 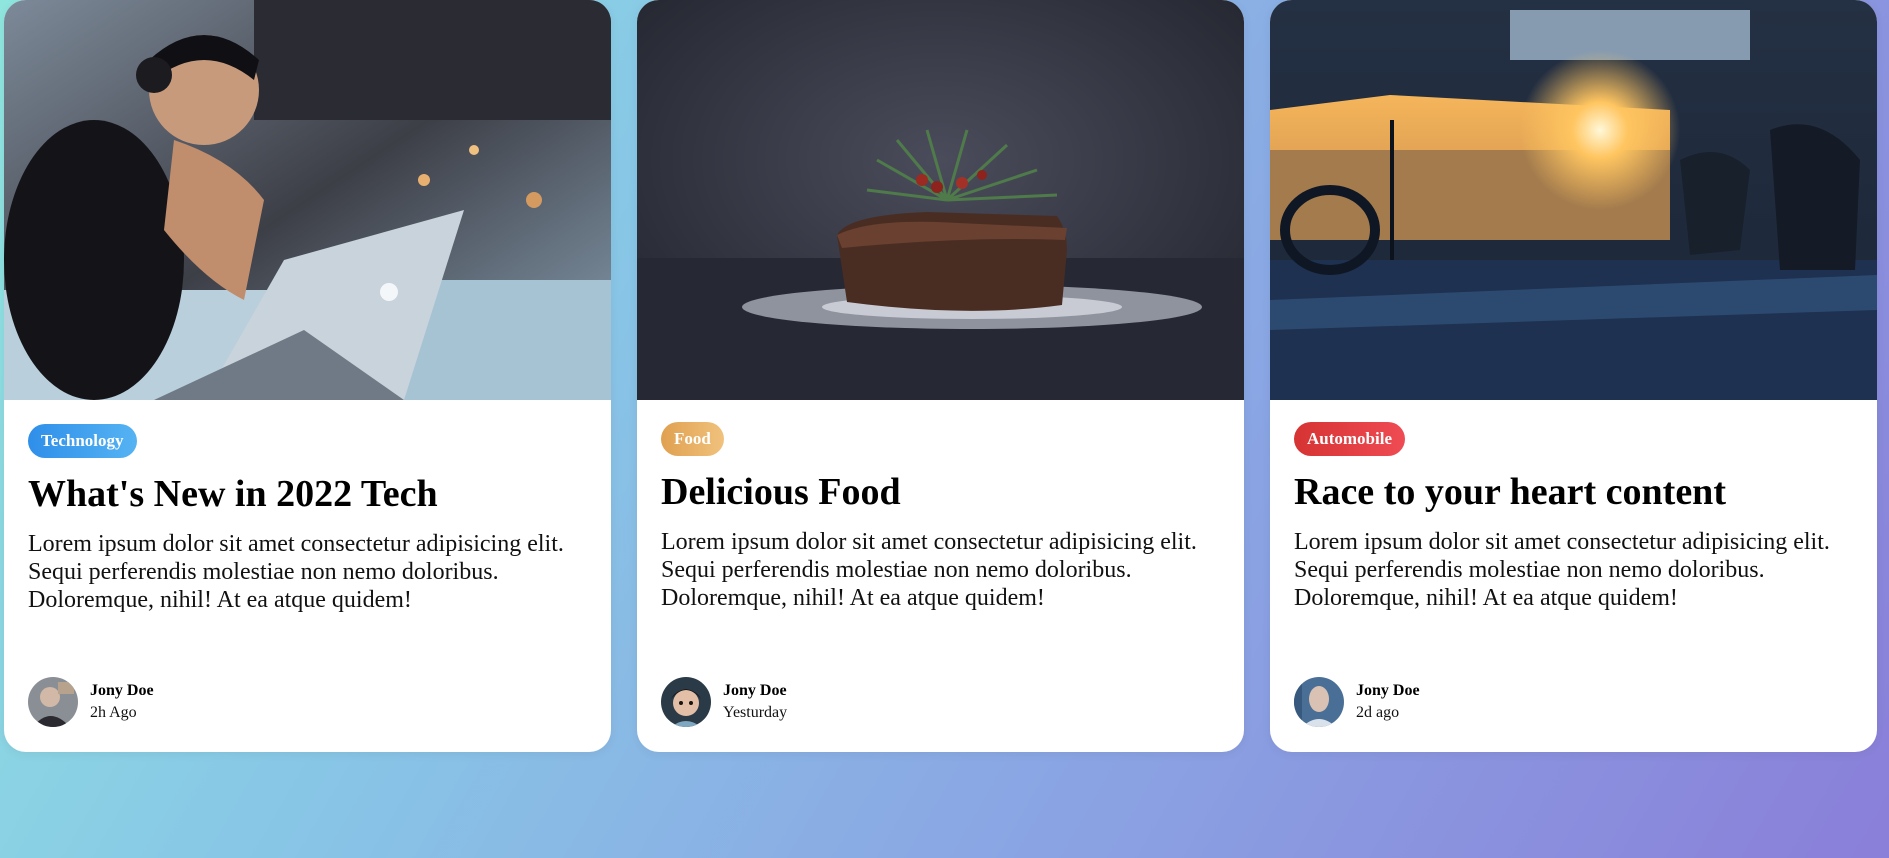 What do you see at coordinates (82, 441) in the screenshot?
I see `category-tag: Technology` at bounding box center [82, 441].